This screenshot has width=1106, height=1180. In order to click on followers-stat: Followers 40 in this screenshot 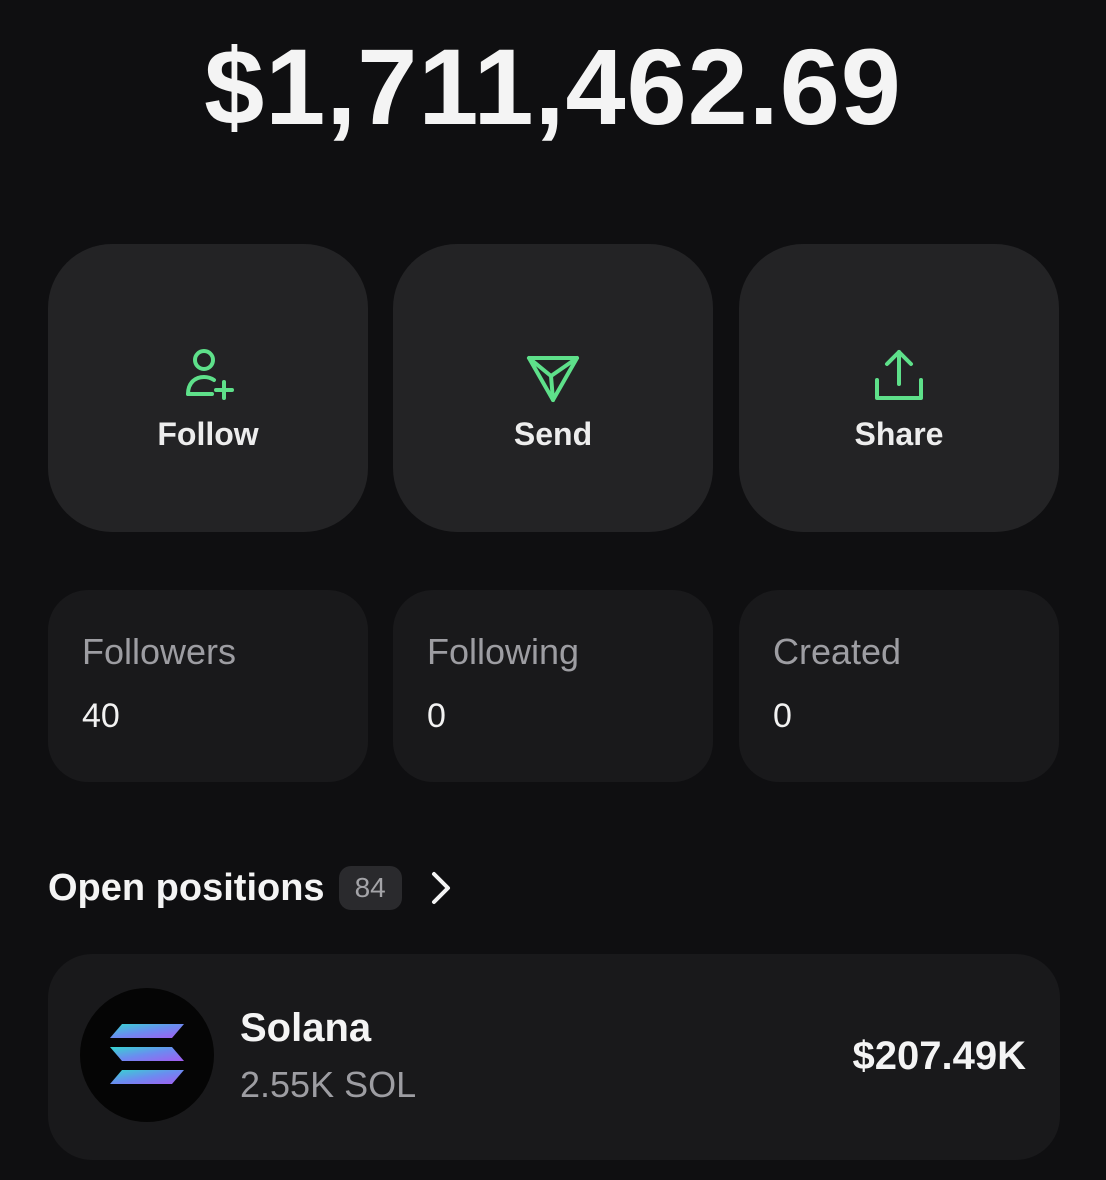, I will do `click(208, 686)`.